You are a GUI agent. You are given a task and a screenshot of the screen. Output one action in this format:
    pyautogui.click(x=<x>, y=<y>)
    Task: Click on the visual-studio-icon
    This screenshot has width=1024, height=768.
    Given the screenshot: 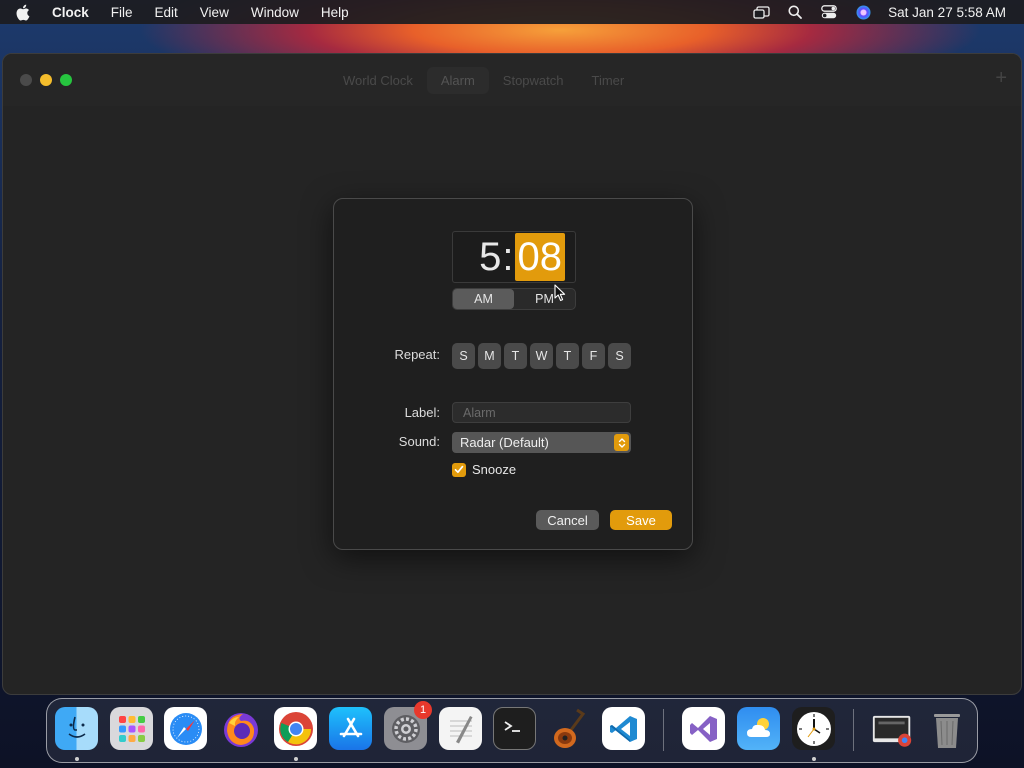 What is the action you would take?
    pyautogui.click(x=703, y=728)
    